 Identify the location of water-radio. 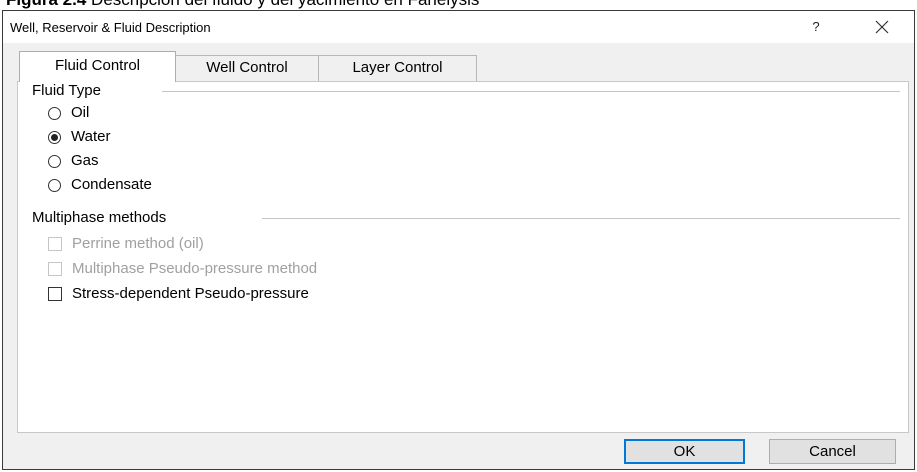
(54, 137).